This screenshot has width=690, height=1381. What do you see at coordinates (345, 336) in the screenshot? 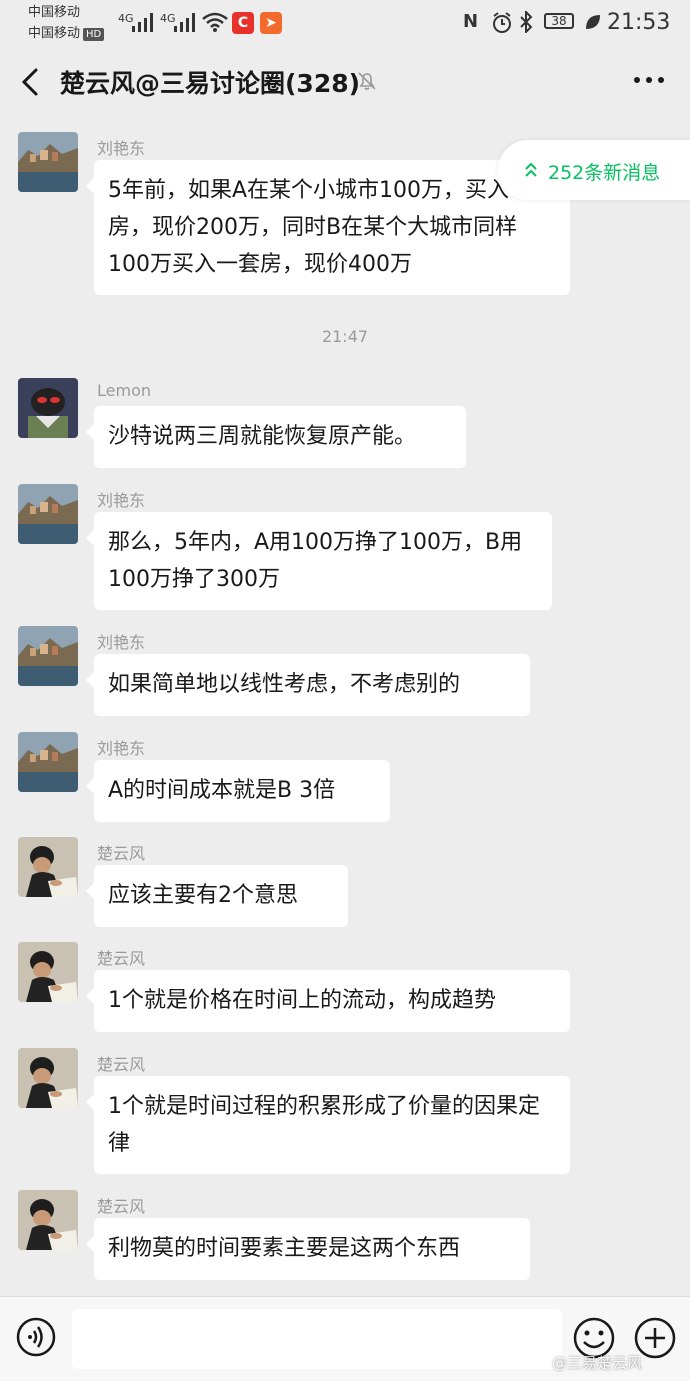
I see `timestamp: 21:47` at bounding box center [345, 336].